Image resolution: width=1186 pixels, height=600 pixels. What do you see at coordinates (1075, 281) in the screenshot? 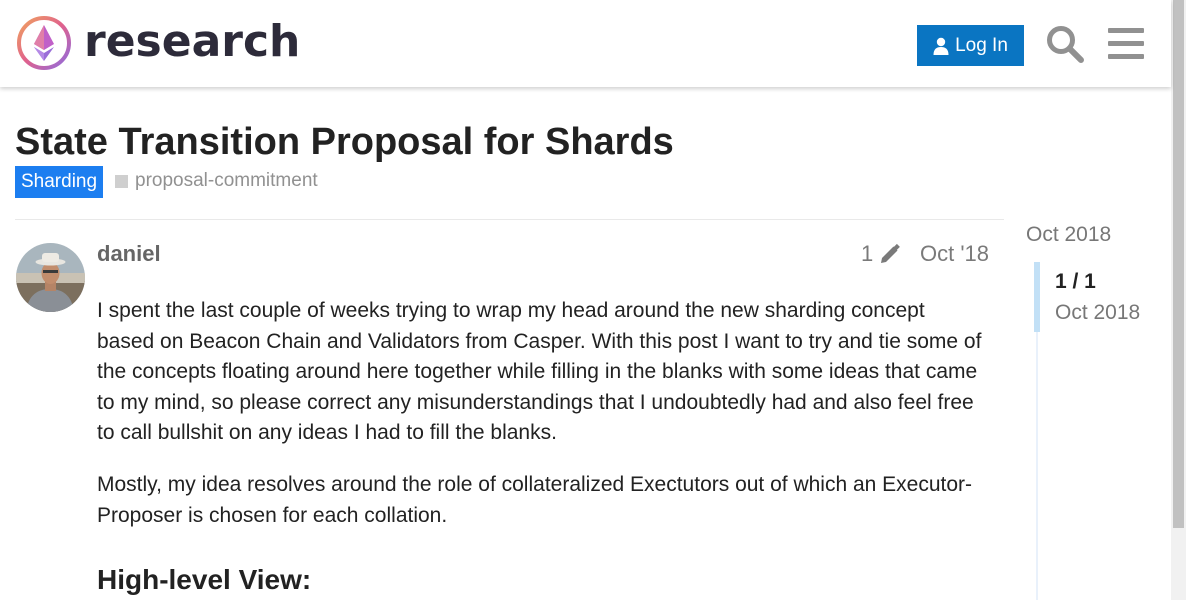
I see `timeline-position: 1 / 1` at bounding box center [1075, 281].